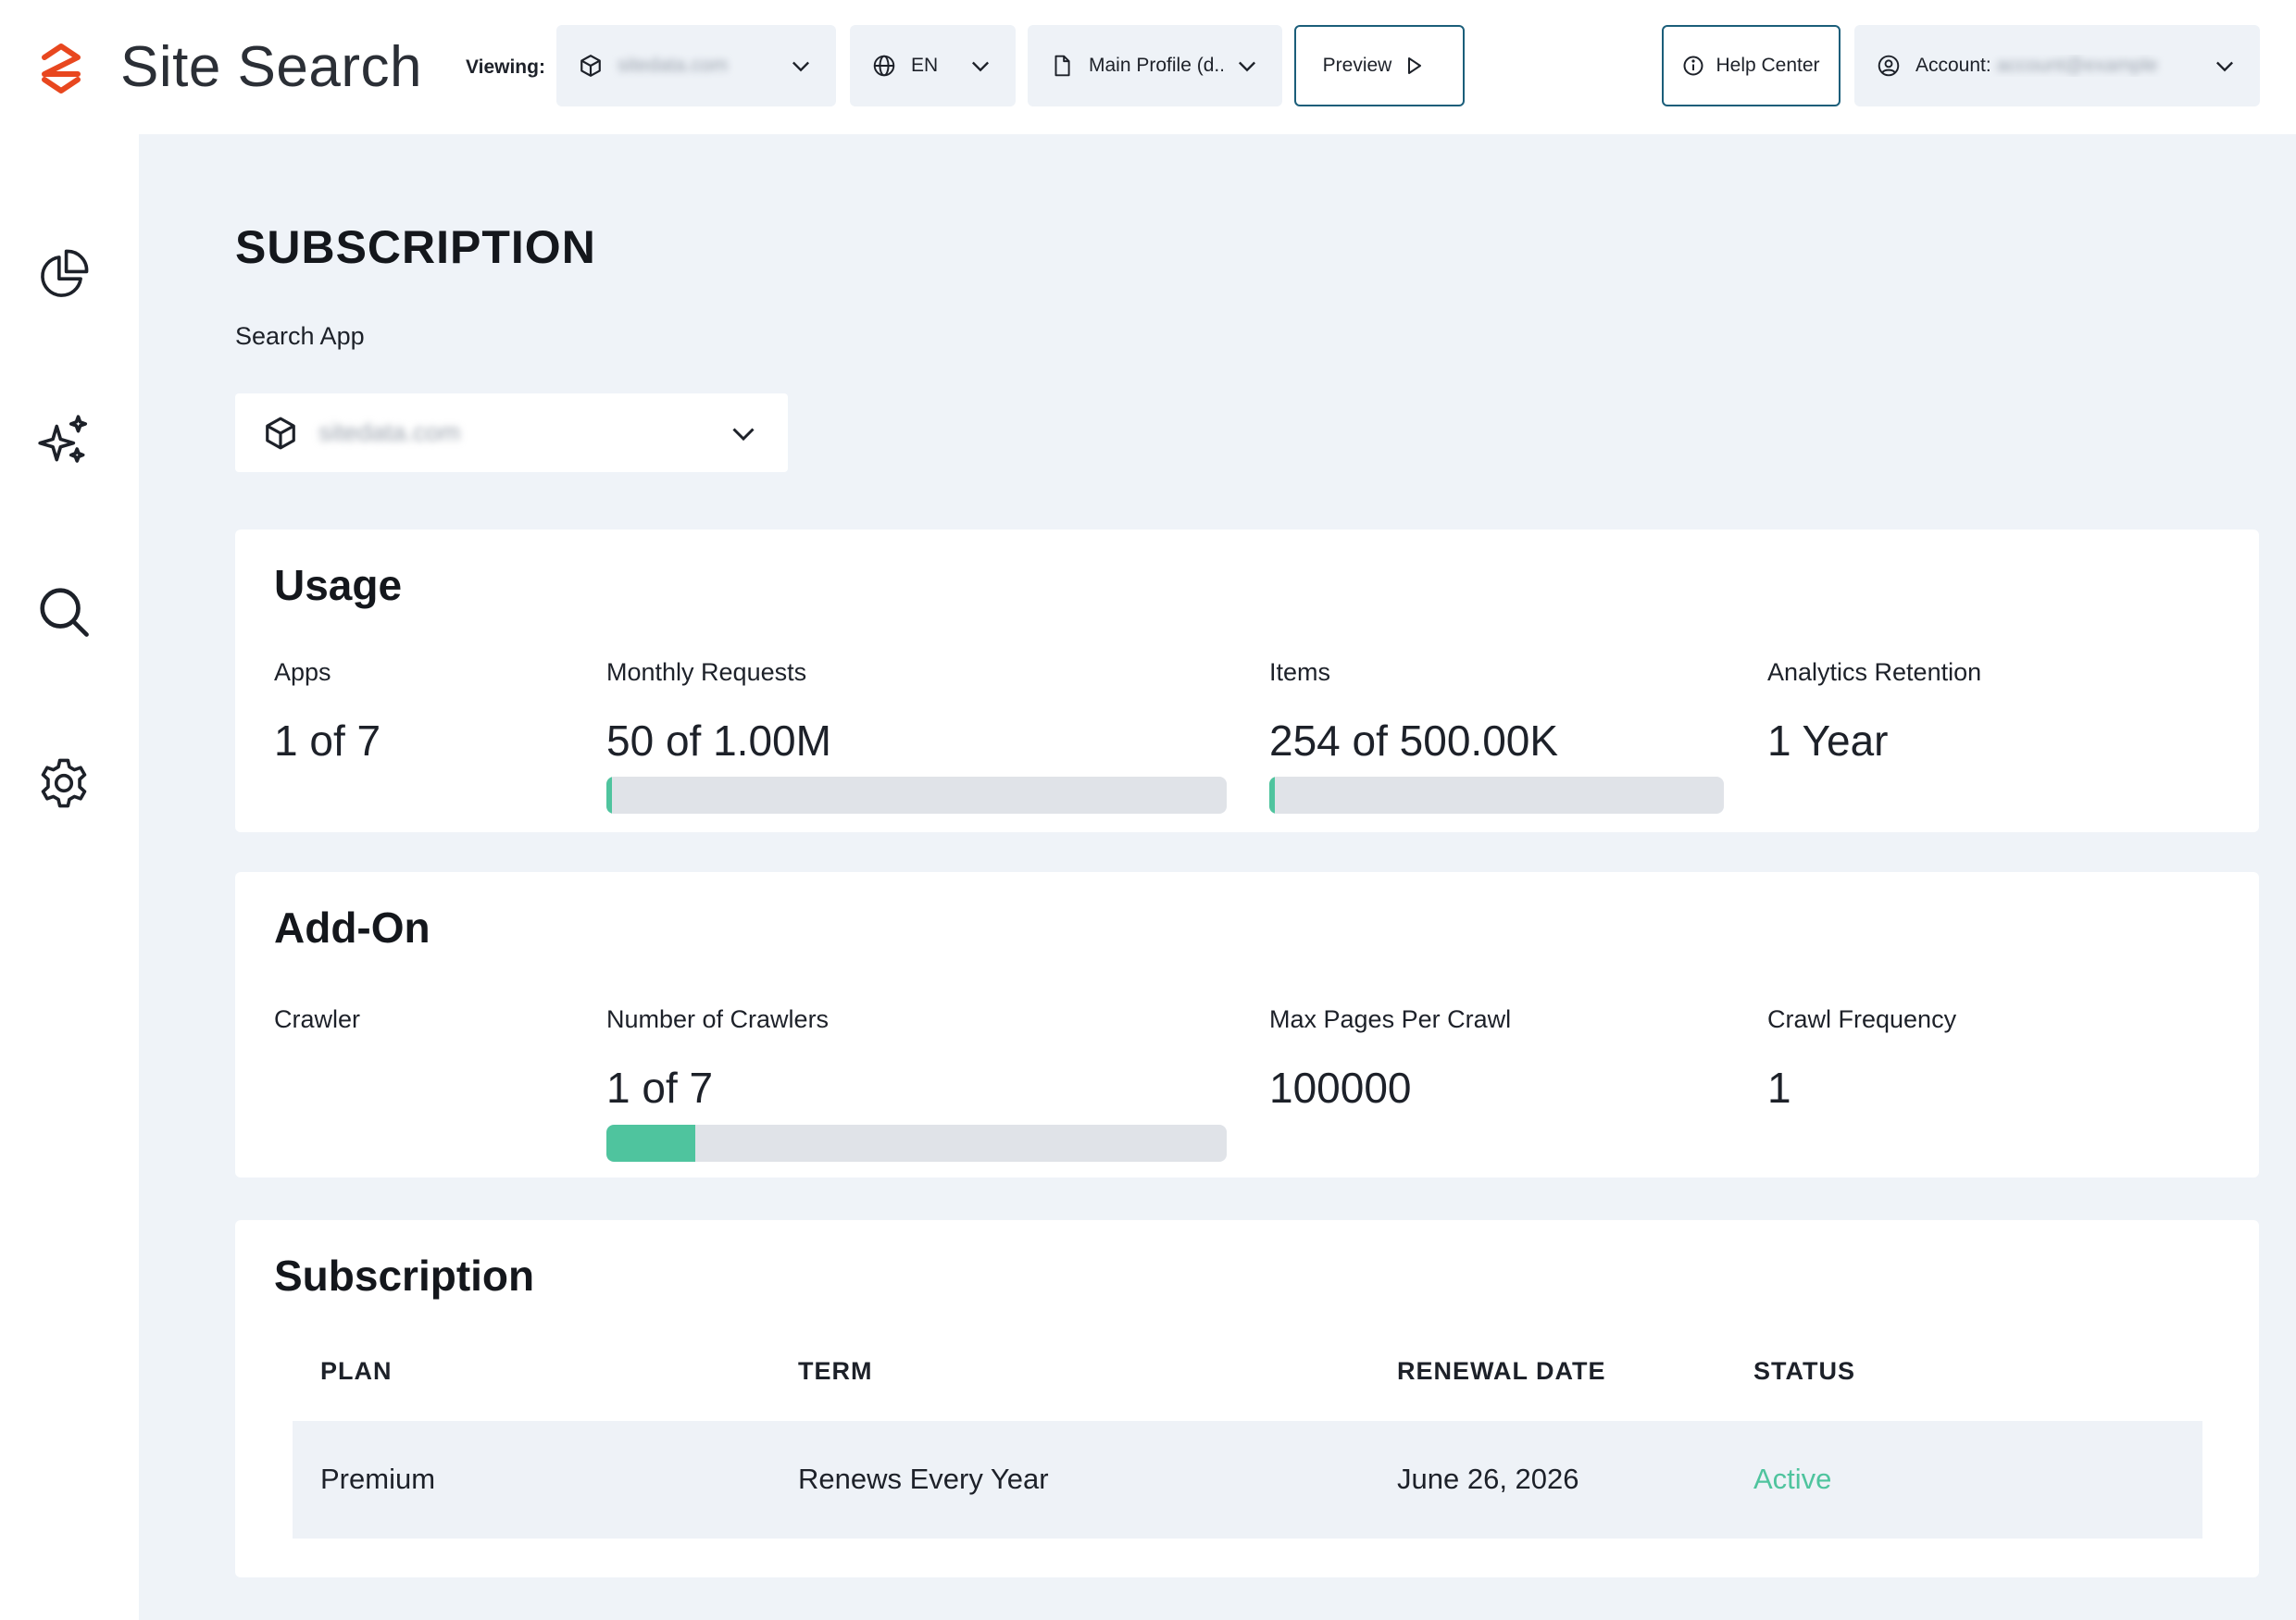 Image resolution: width=2296 pixels, height=1620 pixels. I want to click on account-value: account@example, so click(2077, 65).